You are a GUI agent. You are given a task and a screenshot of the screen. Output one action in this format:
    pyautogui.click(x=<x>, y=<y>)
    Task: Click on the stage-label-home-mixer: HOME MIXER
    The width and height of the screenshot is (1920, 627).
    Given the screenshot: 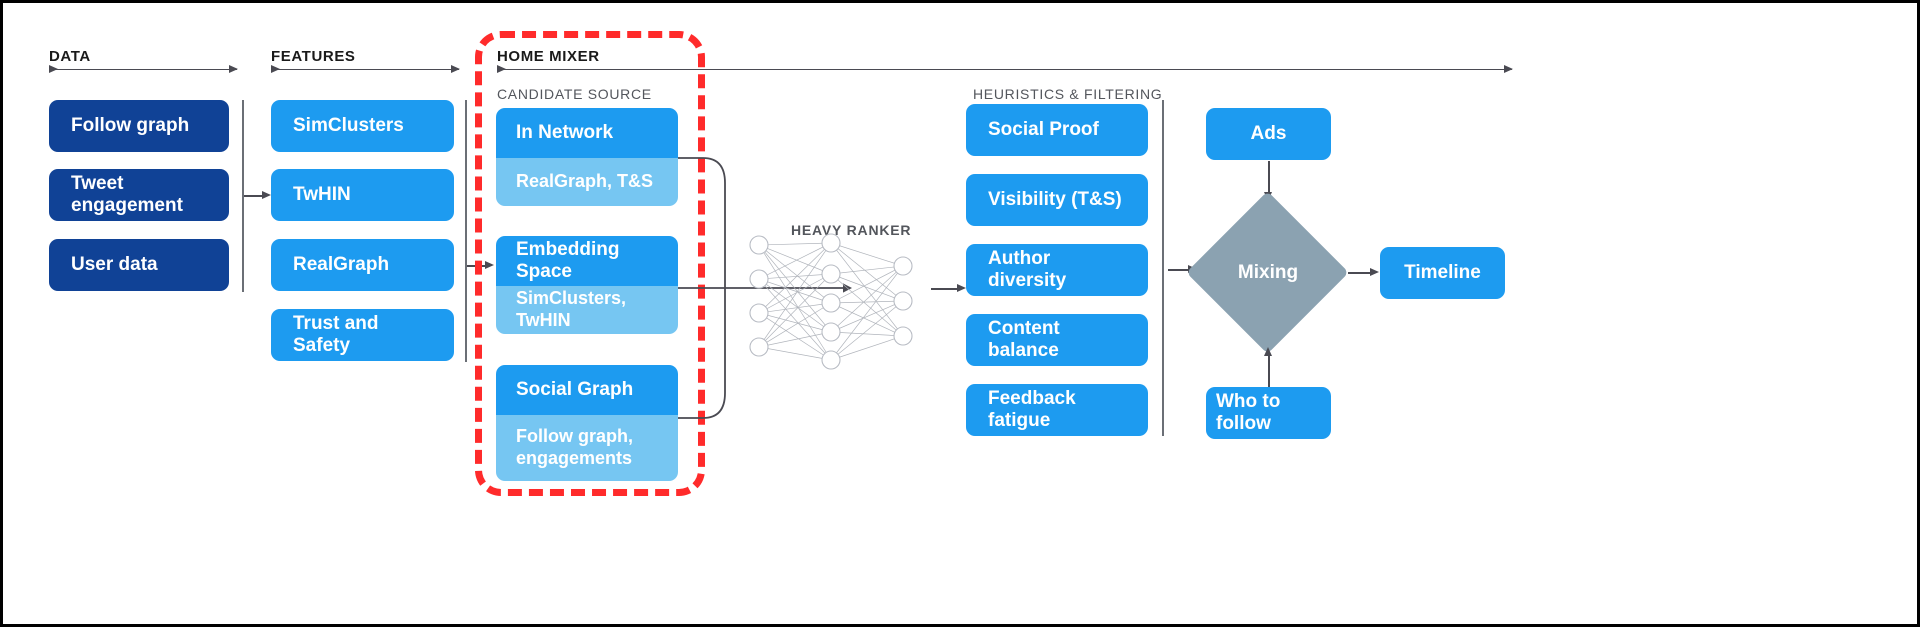 What is the action you would take?
    pyautogui.click(x=548, y=56)
    